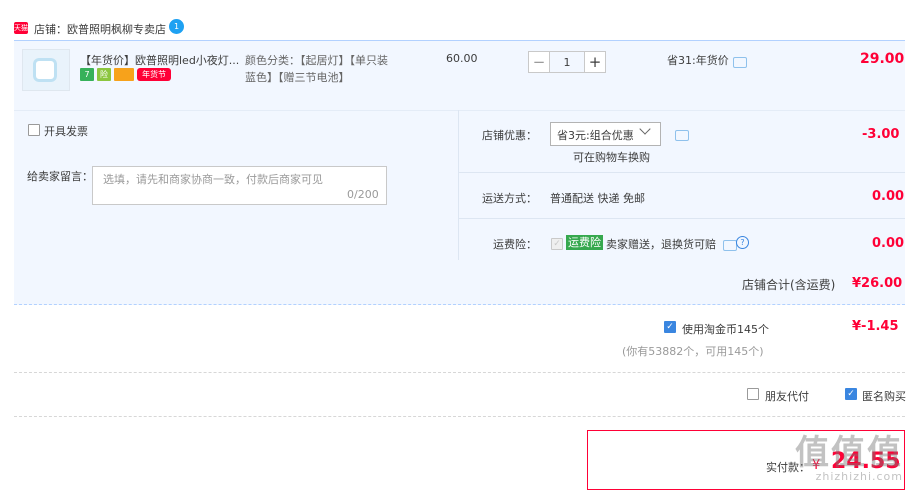 The height and width of the screenshot is (490, 917). I want to click on store-name-link: 店铺：欧普照明枫柳专卖店, so click(100, 29).